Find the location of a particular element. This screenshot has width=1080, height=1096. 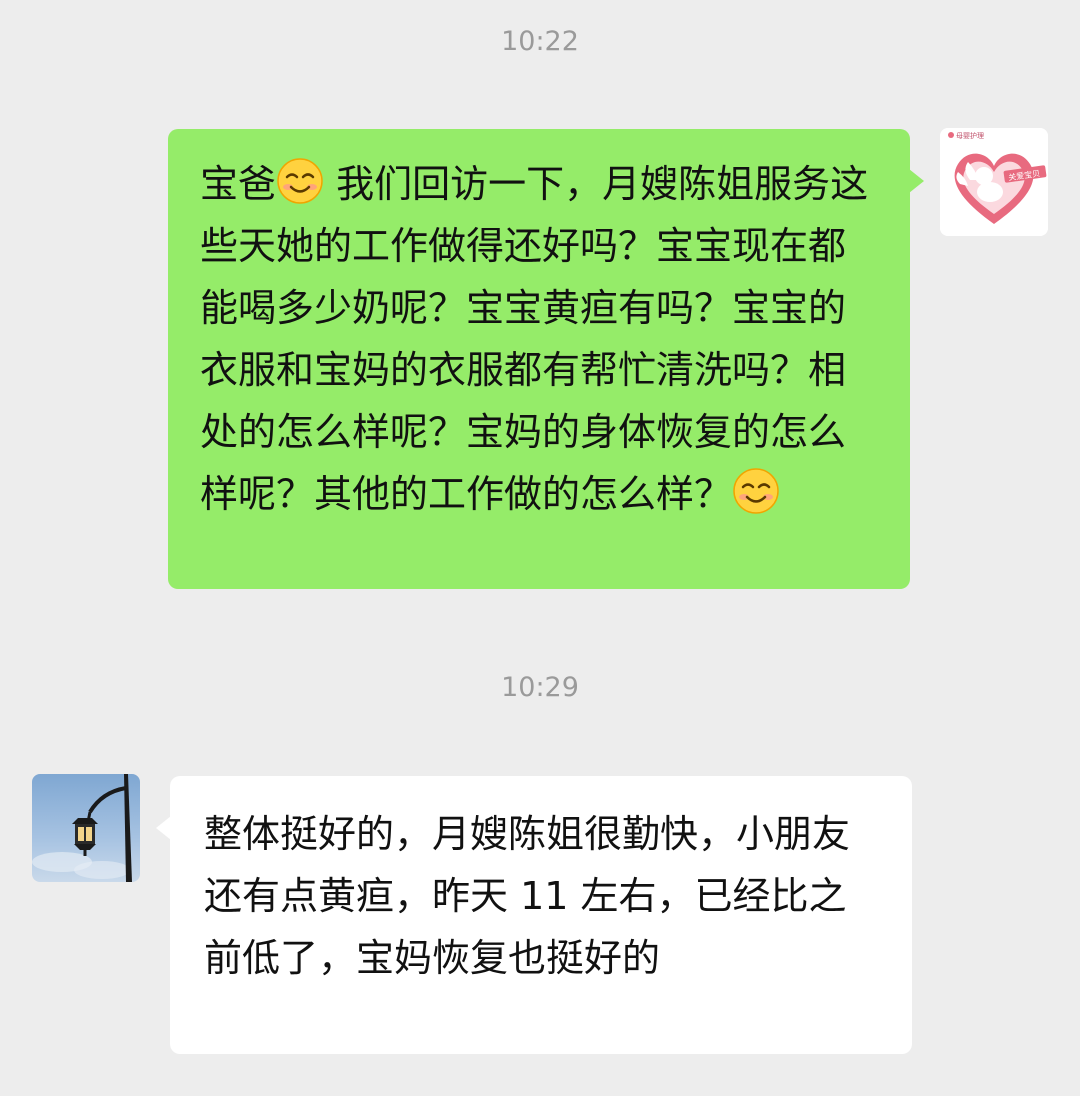

contact-avatar is located at coordinates (86, 828).